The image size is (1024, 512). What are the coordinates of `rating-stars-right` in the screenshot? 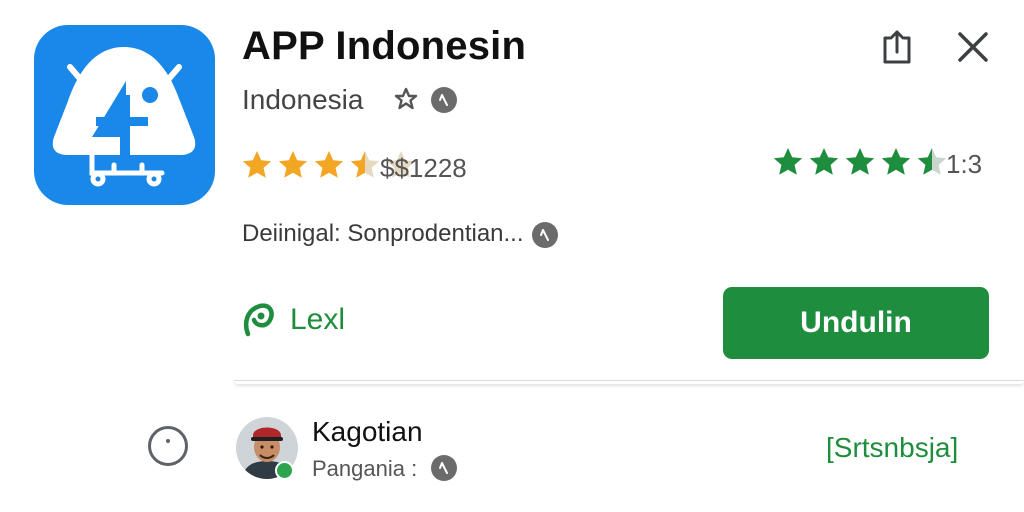 It's located at (860, 162).